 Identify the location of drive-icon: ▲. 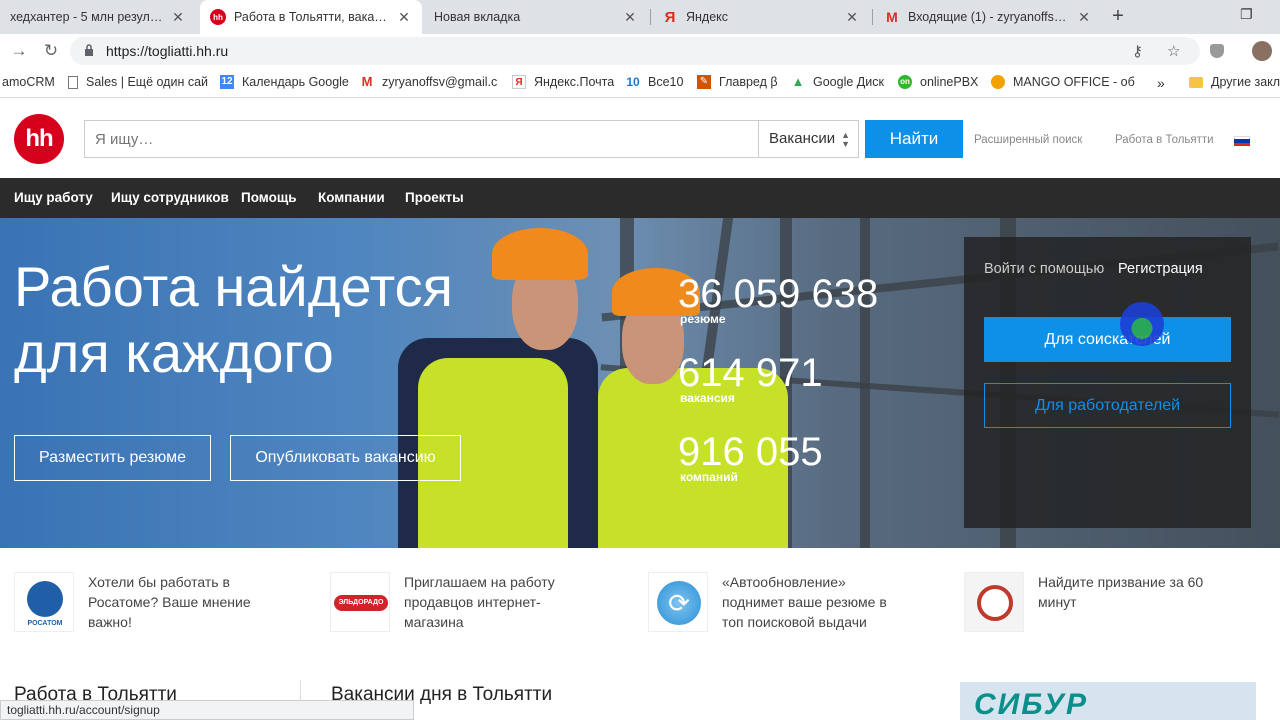
(798, 81).